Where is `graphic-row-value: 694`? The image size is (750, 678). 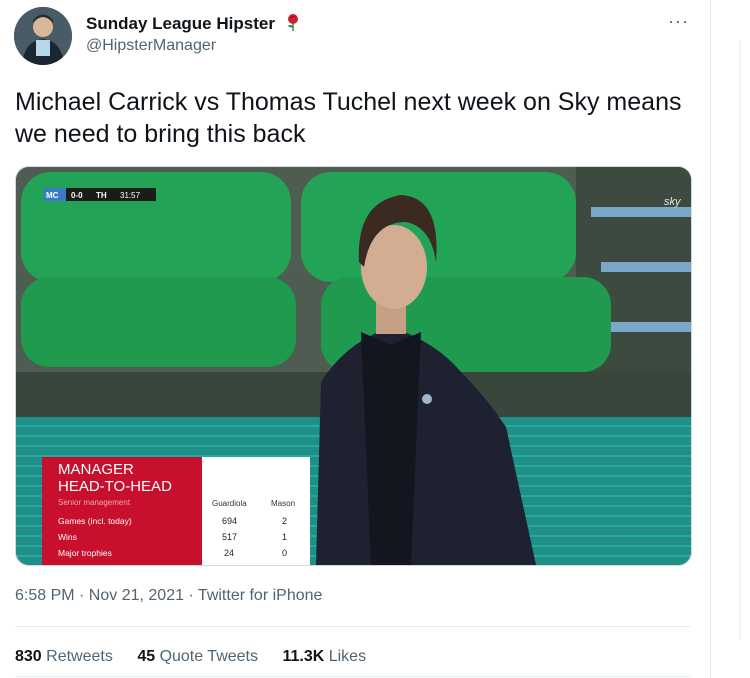 graphic-row-value: 694 is located at coordinates (229, 521).